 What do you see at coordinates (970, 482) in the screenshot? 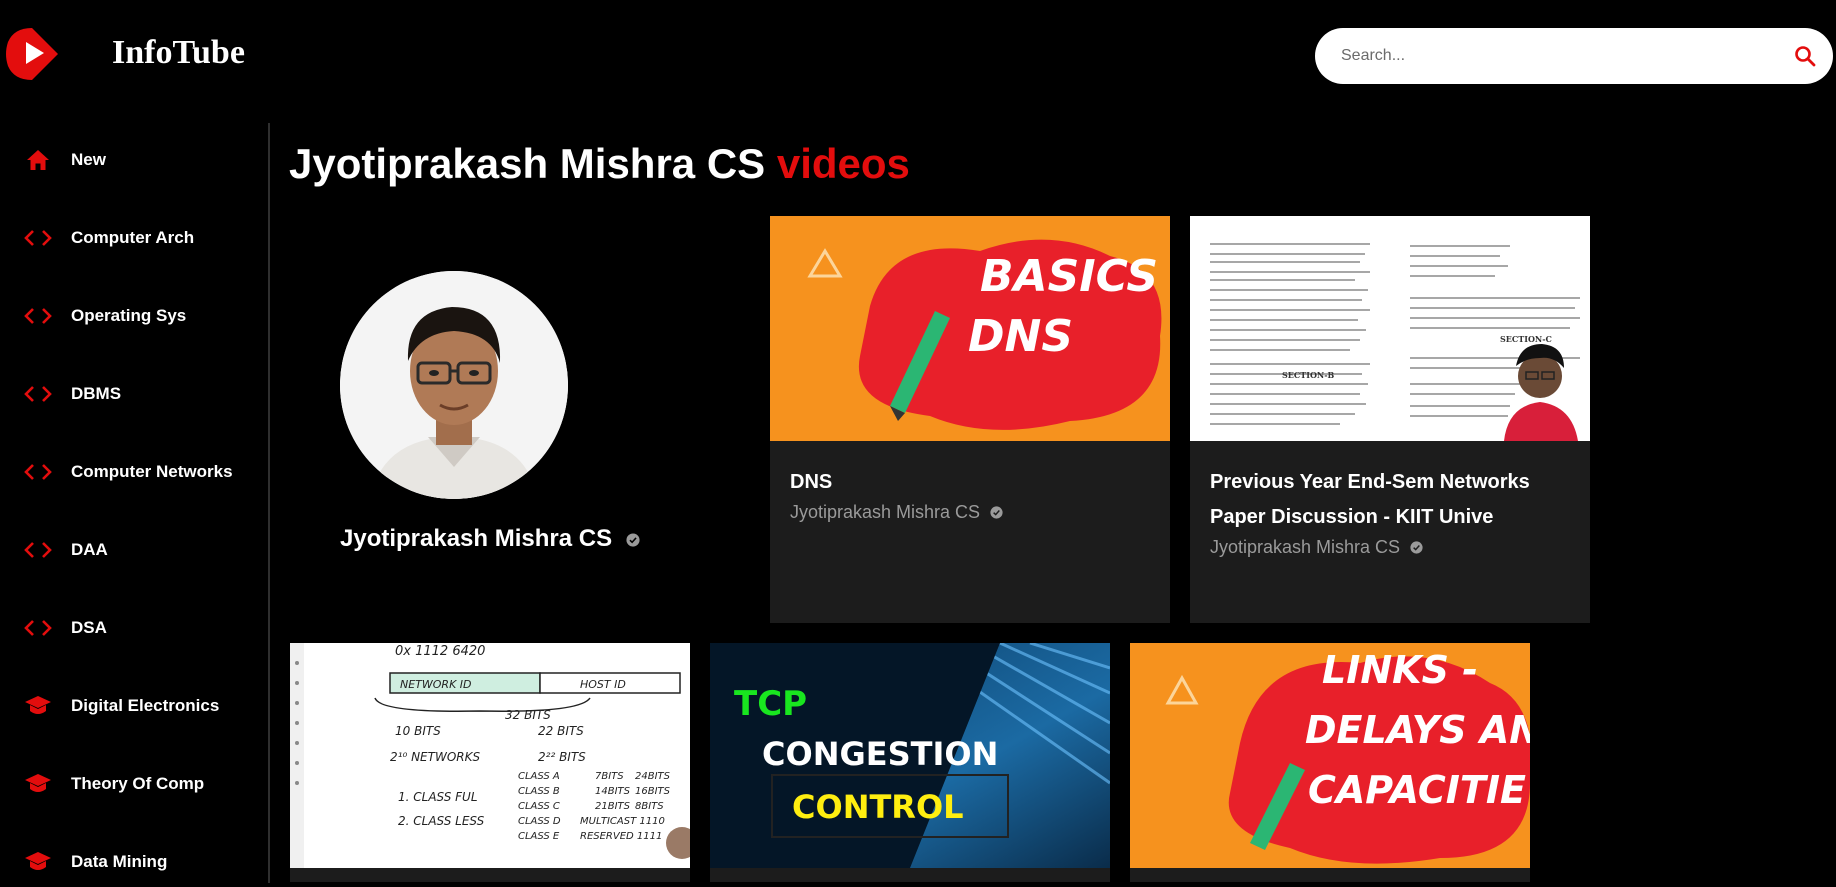
I see `video-title: DNS` at bounding box center [970, 482].